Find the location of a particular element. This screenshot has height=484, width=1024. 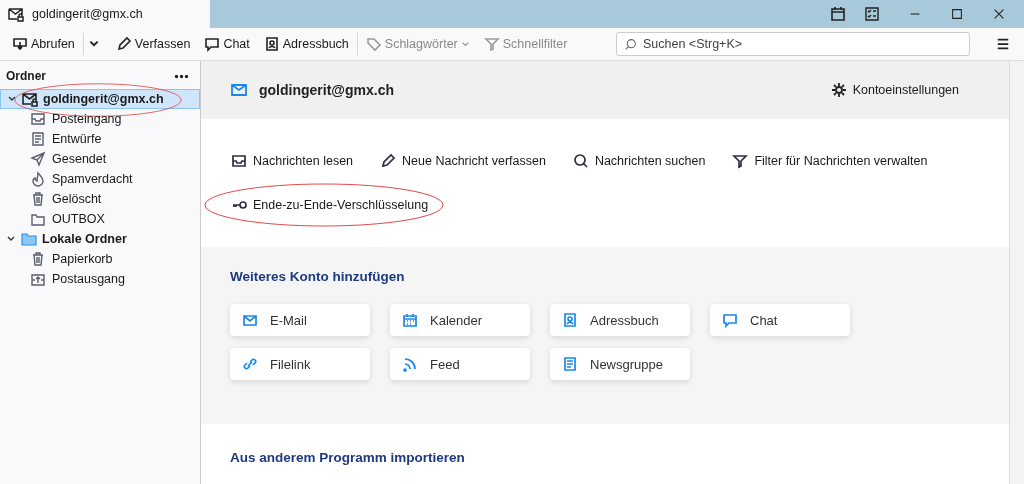

action-link: Neue Nachricht verfassen is located at coordinates (463, 161).